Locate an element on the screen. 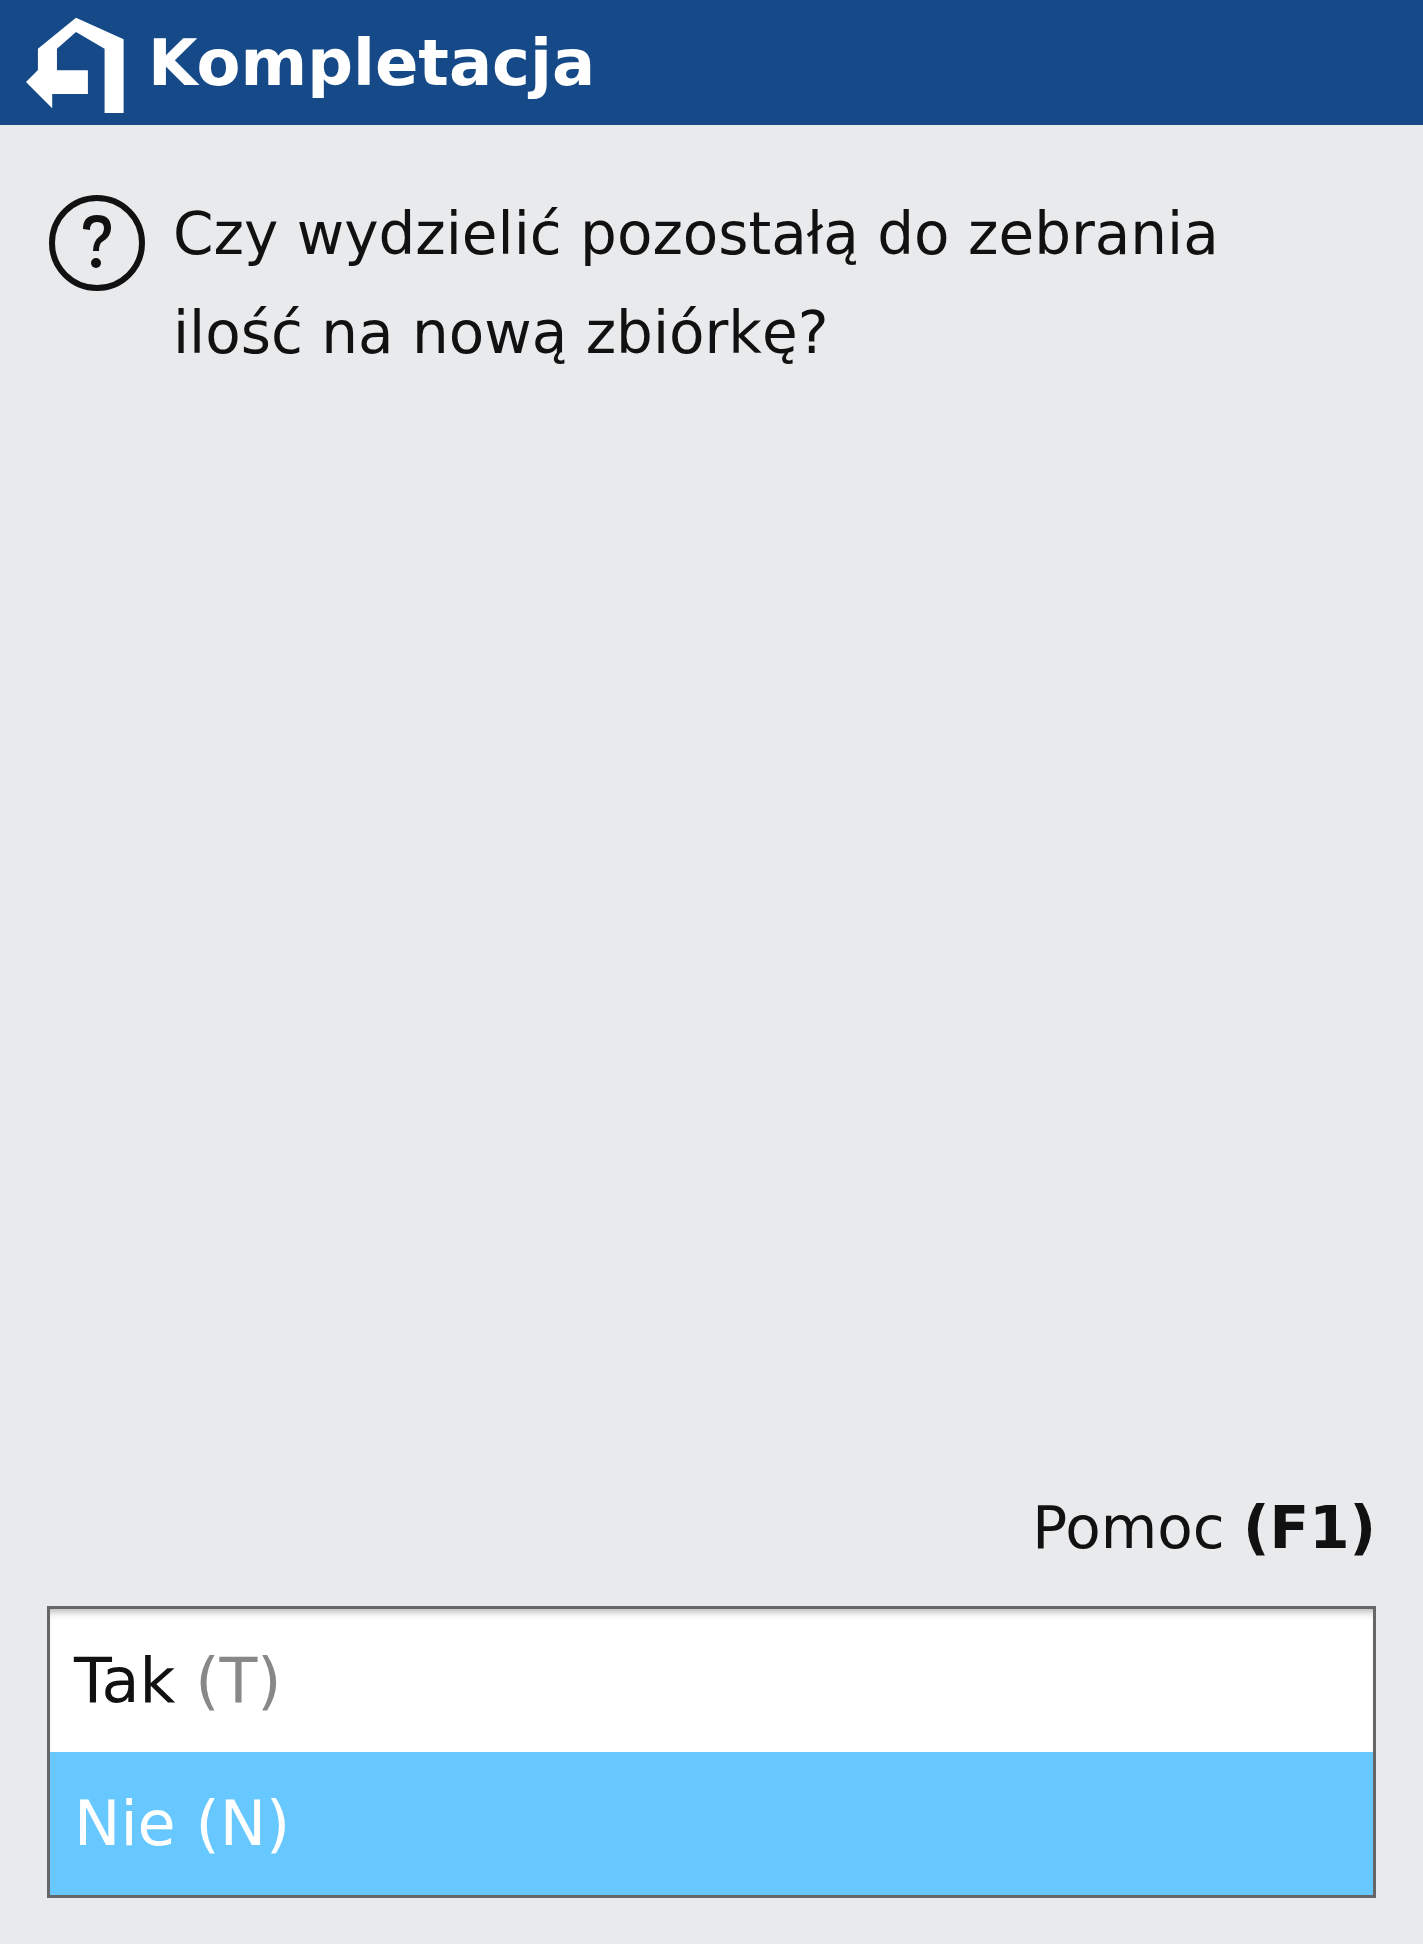 The image size is (1423, 1944). question-text: Czy wydzielić pozostałą do zebrania ilość na nową zbiórkę? is located at coordinates (696, 284).